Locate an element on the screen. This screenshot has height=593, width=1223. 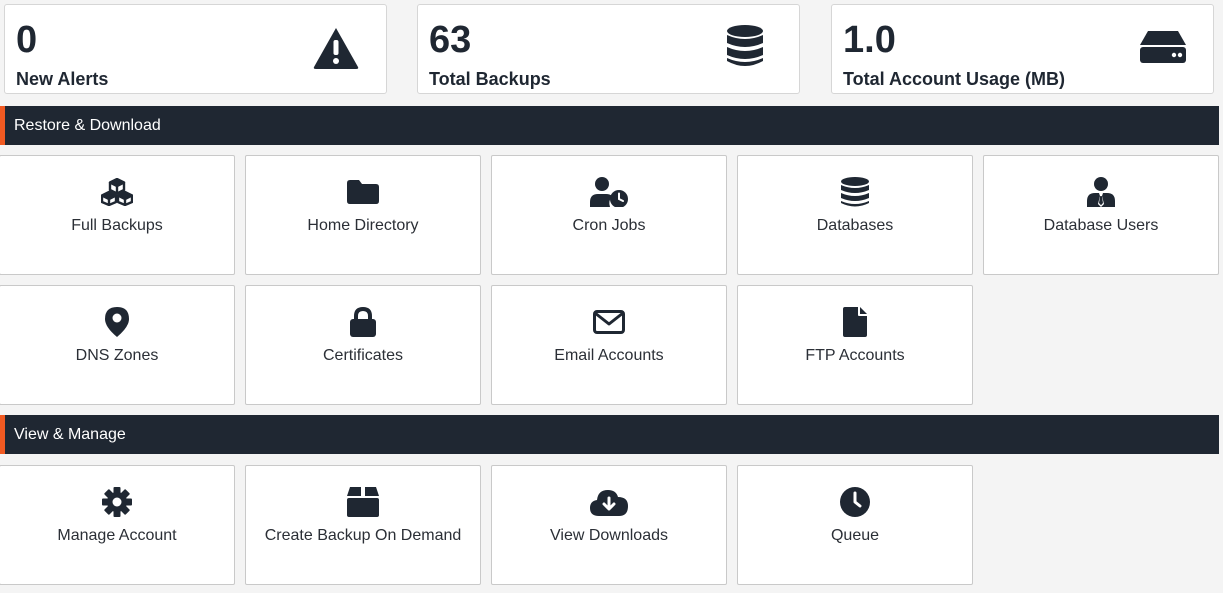
section-header-restore: Restore & Download is located at coordinates (609, 125).